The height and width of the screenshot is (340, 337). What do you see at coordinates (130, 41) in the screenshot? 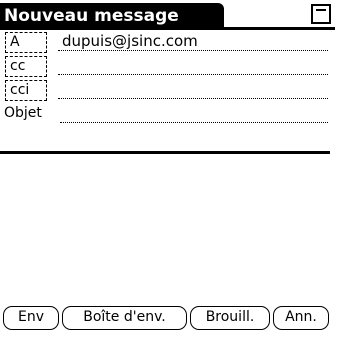
I see `to-field: dupuis@jsinc.com` at bounding box center [130, 41].